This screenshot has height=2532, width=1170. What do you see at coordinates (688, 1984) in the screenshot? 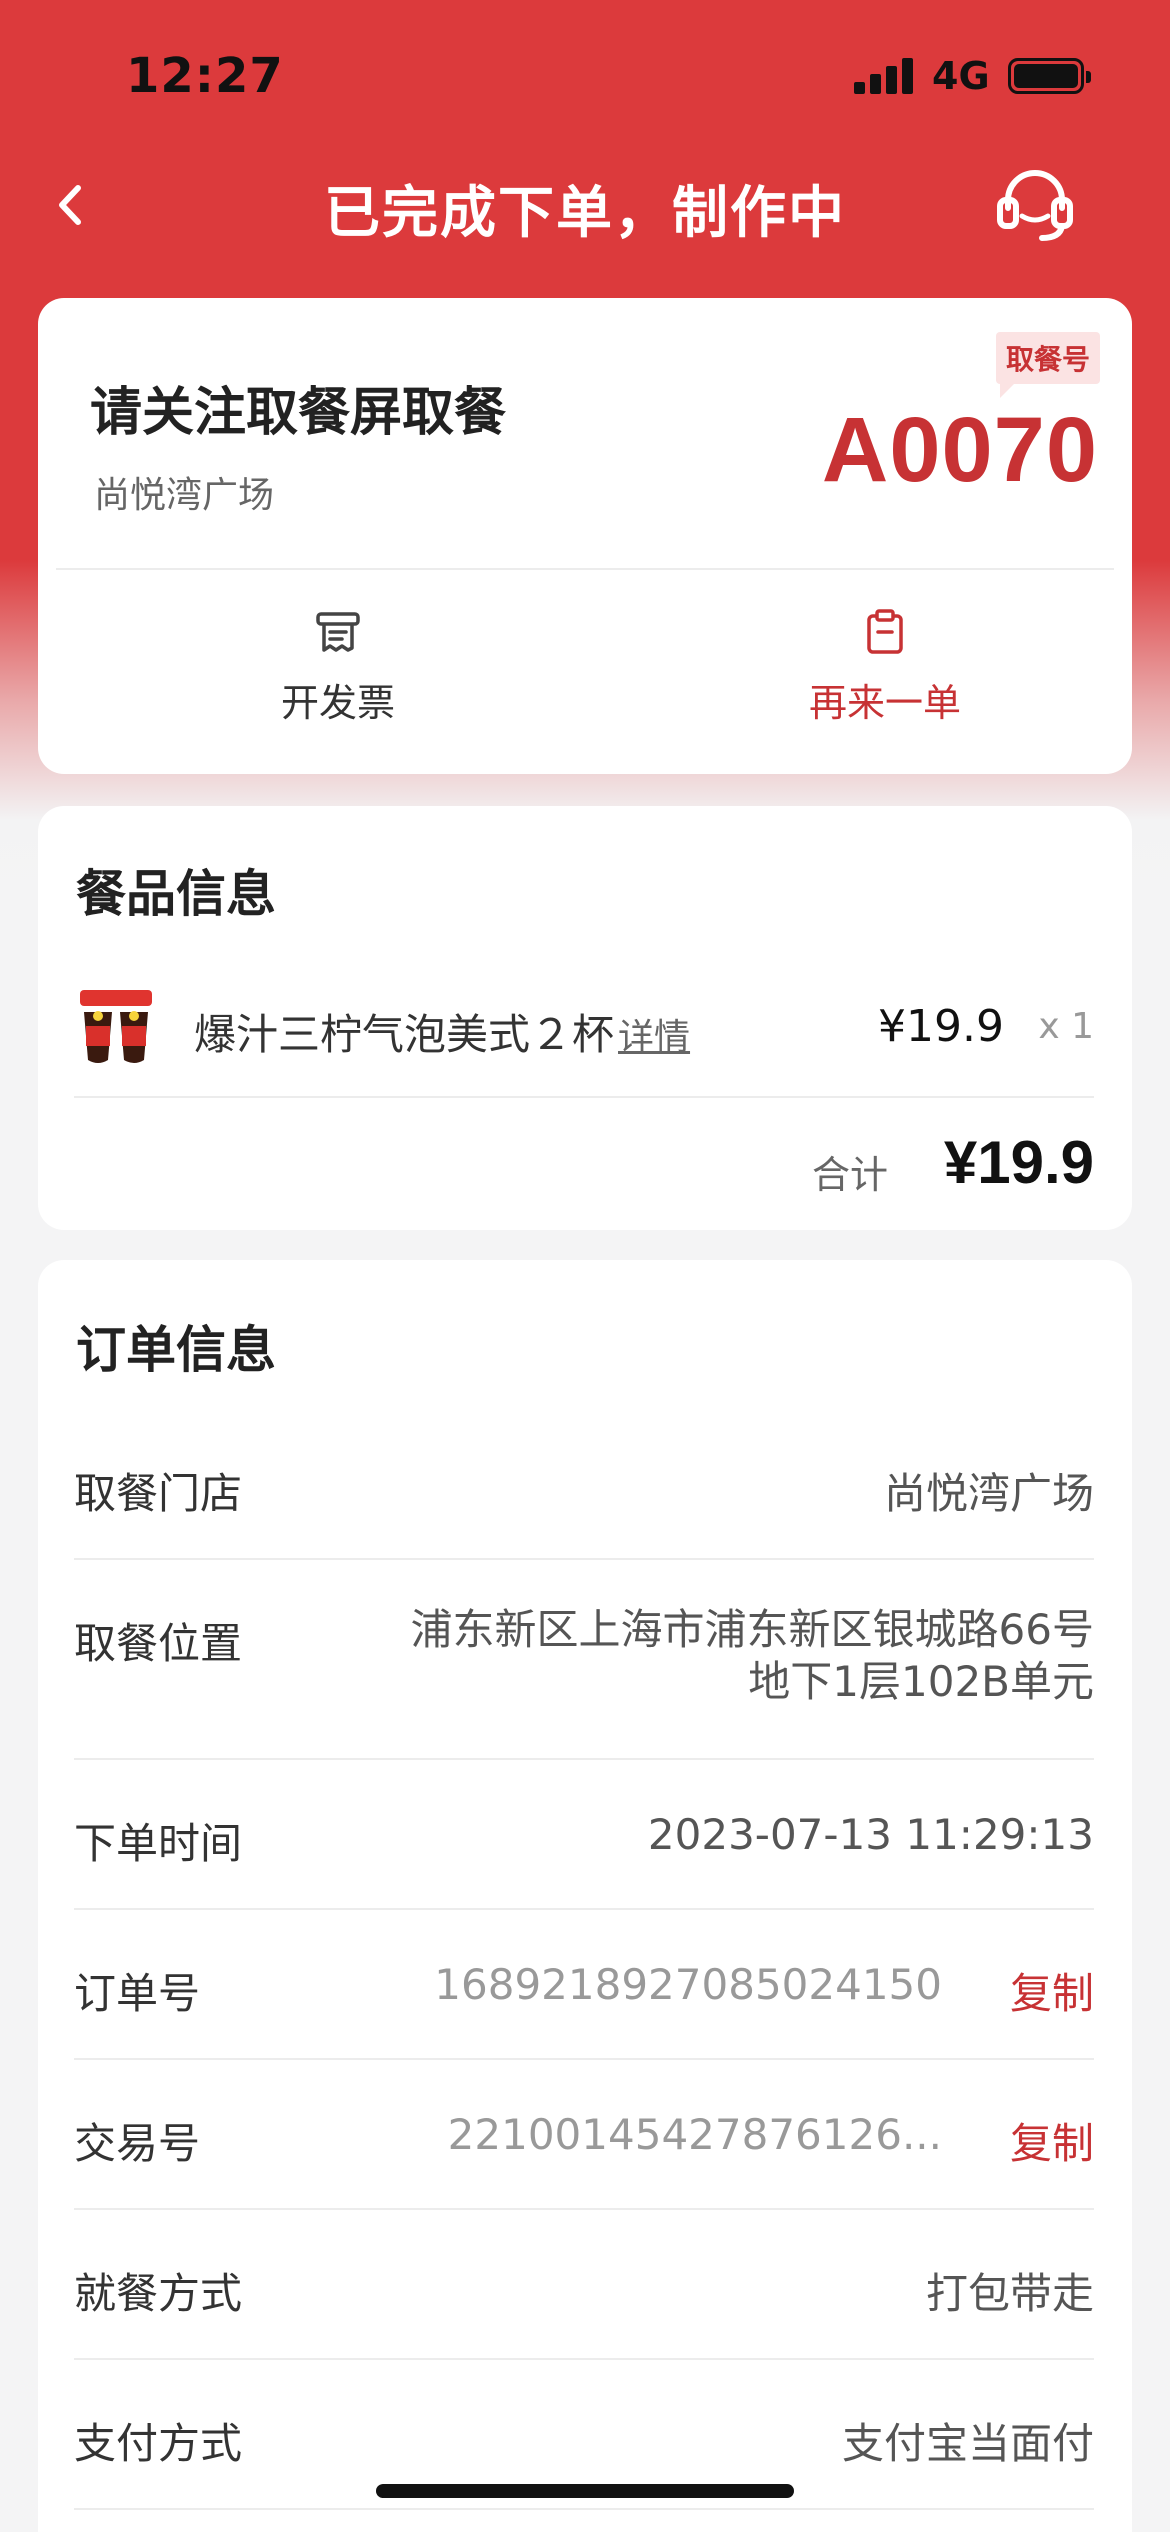
I see `row-value: 1689218927085024150` at bounding box center [688, 1984].